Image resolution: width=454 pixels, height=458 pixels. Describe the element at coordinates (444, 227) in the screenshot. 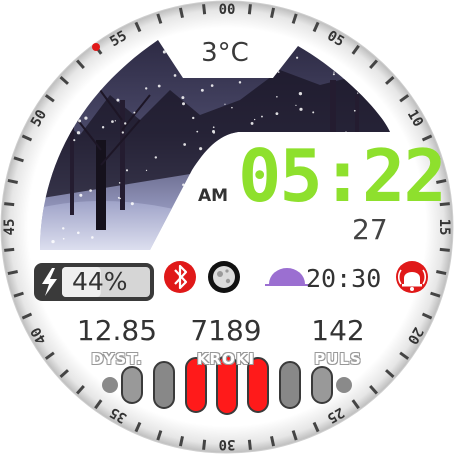

I see `bezel-numeral: 15` at that location.